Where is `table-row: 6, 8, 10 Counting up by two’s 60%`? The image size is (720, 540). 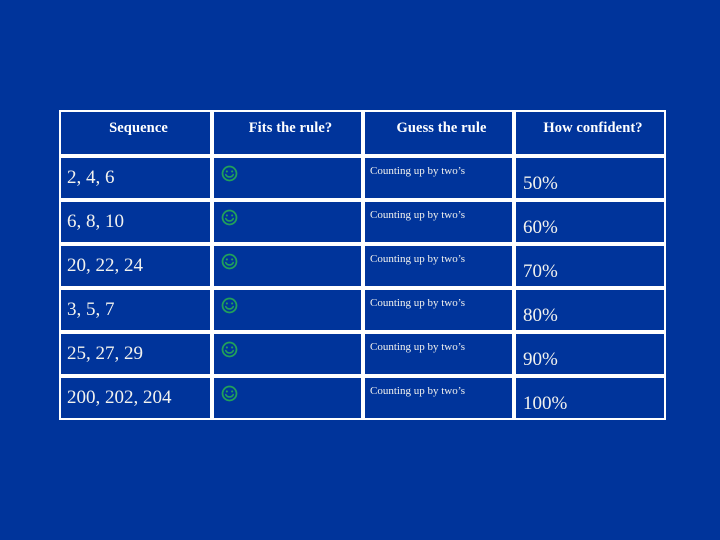
table-row: 6, 8, 10 Counting up by two’s 60% is located at coordinates (362, 222).